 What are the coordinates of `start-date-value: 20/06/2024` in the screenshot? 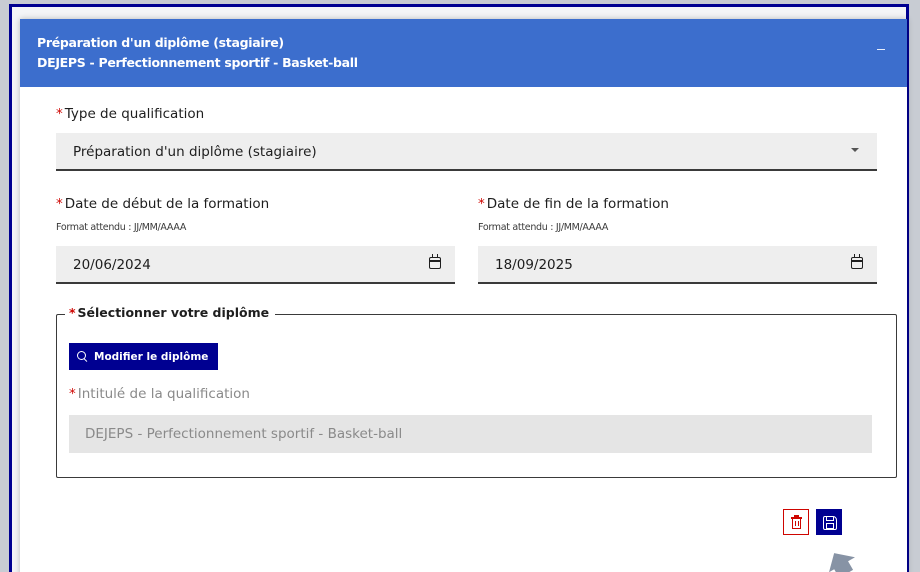 It's located at (112, 265).